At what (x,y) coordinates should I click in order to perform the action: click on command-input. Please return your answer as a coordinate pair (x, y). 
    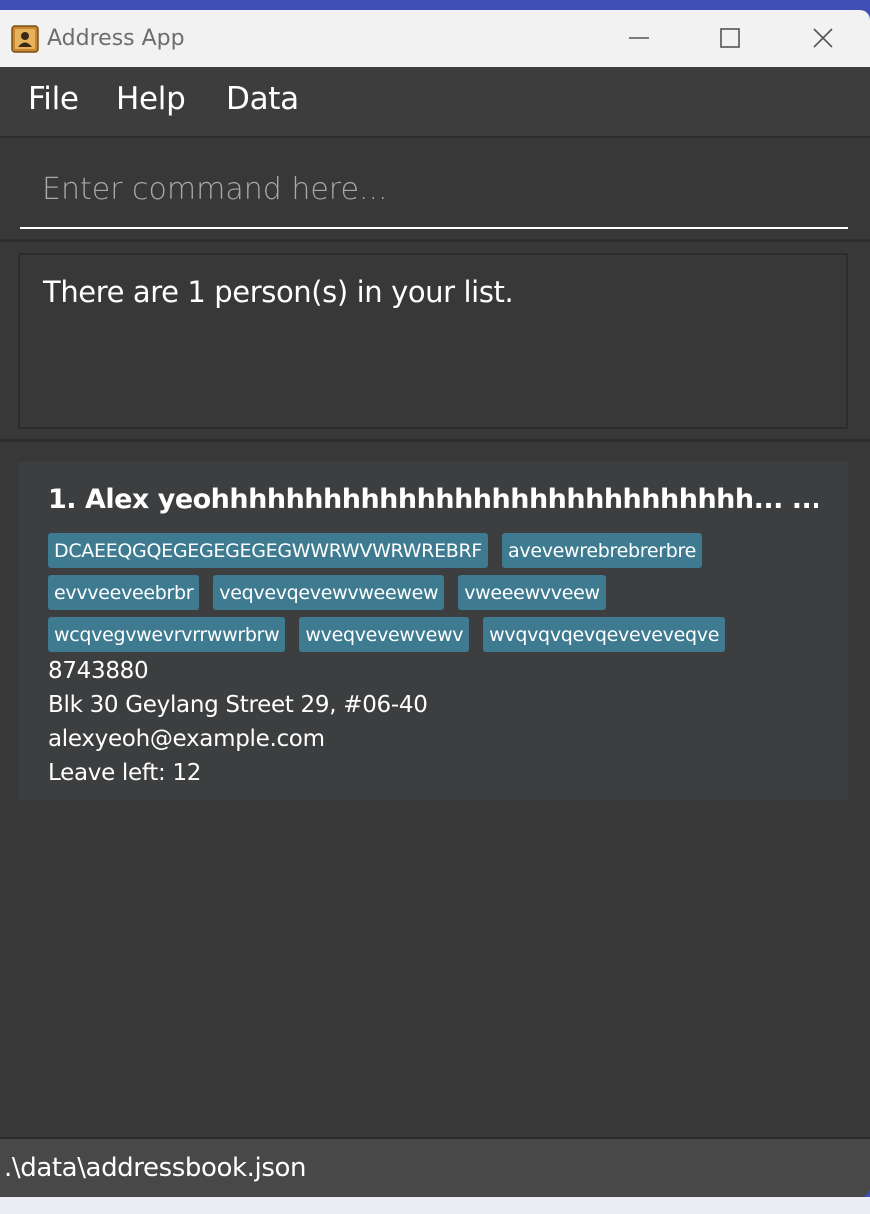
    Looking at the image, I should click on (434, 194).